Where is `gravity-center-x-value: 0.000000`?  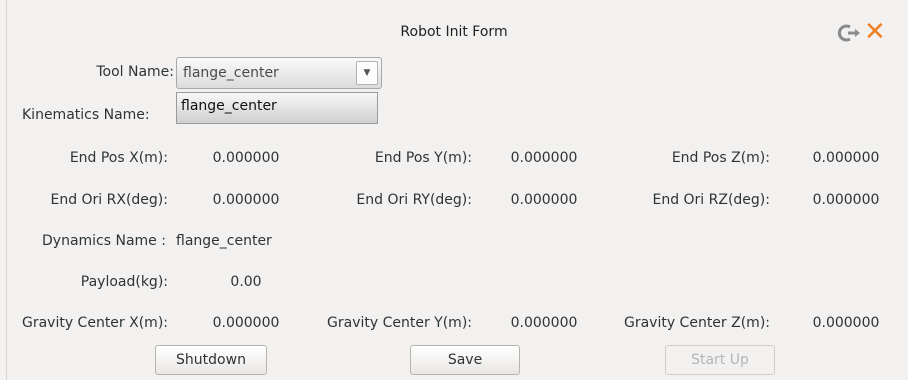 gravity-center-x-value: 0.000000 is located at coordinates (246, 323).